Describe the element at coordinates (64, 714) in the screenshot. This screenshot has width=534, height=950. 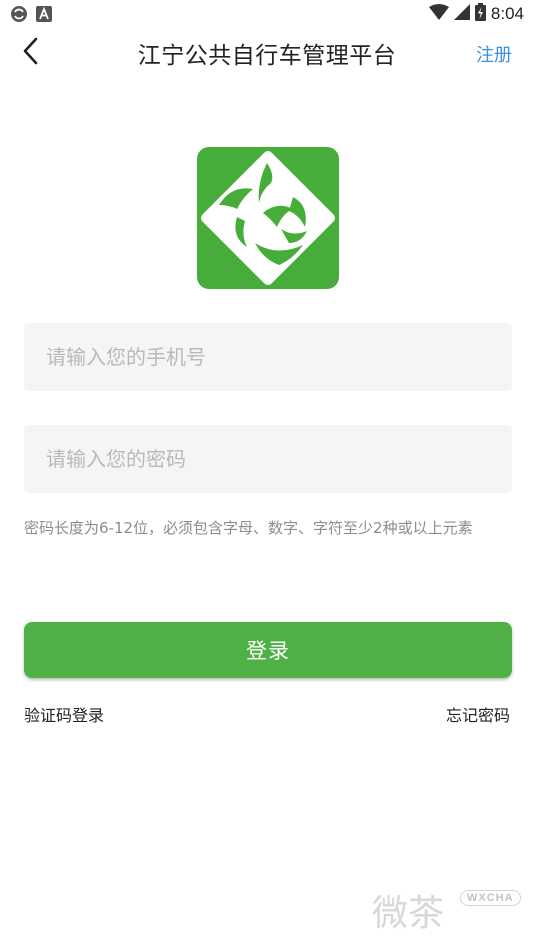
I see `sms-login-link: 验证码登录` at that location.